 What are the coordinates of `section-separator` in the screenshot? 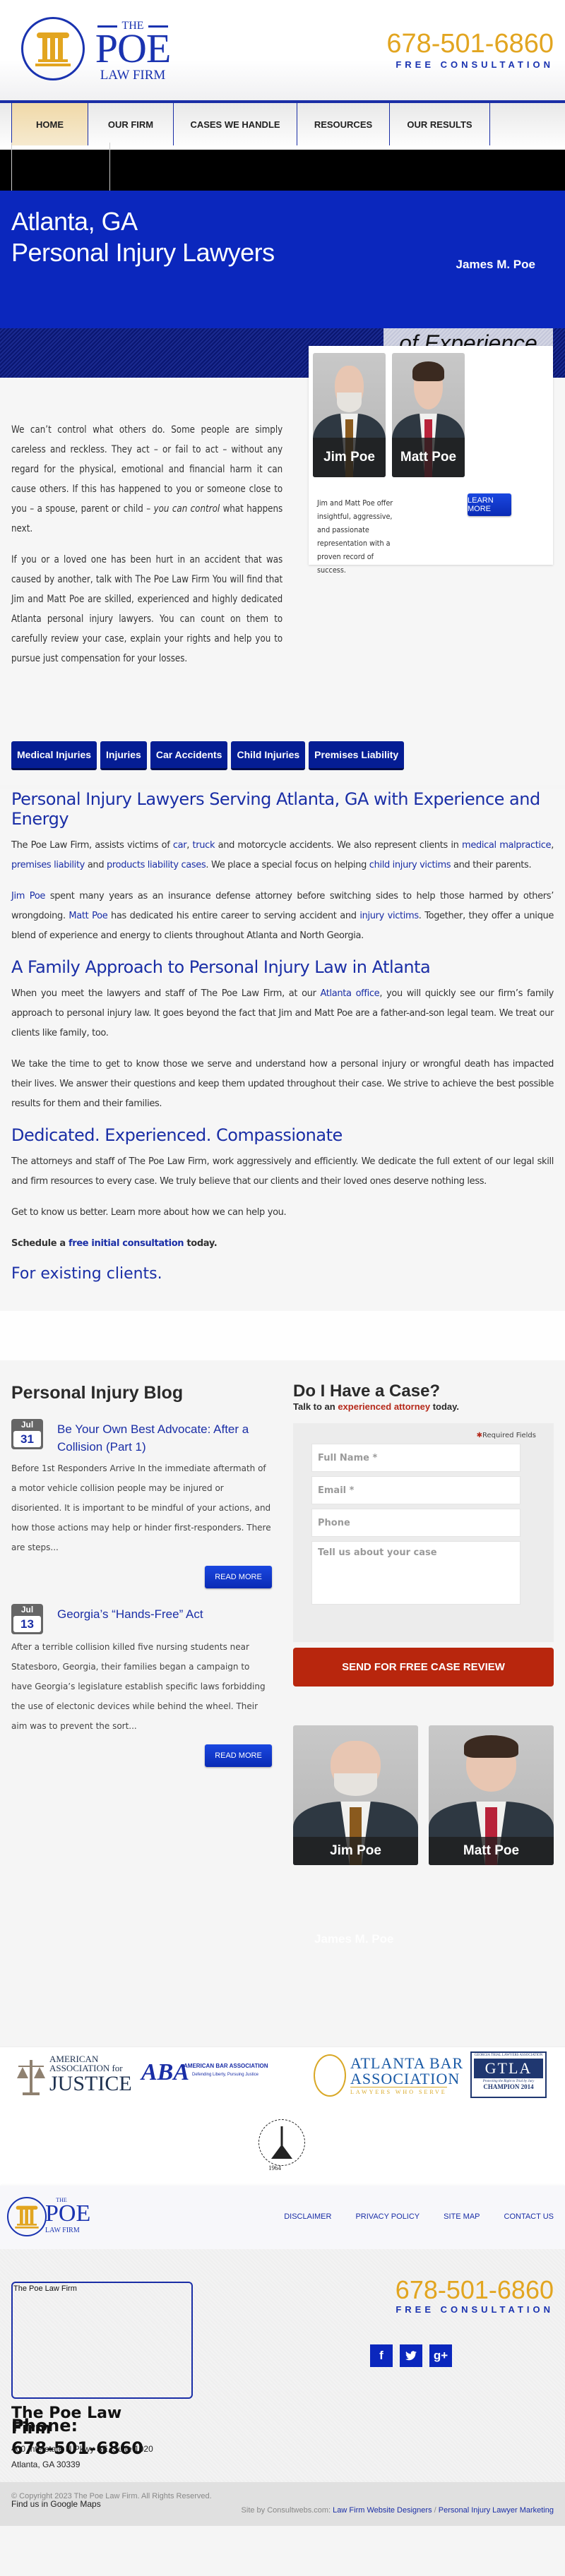 It's located at (282, 1335).